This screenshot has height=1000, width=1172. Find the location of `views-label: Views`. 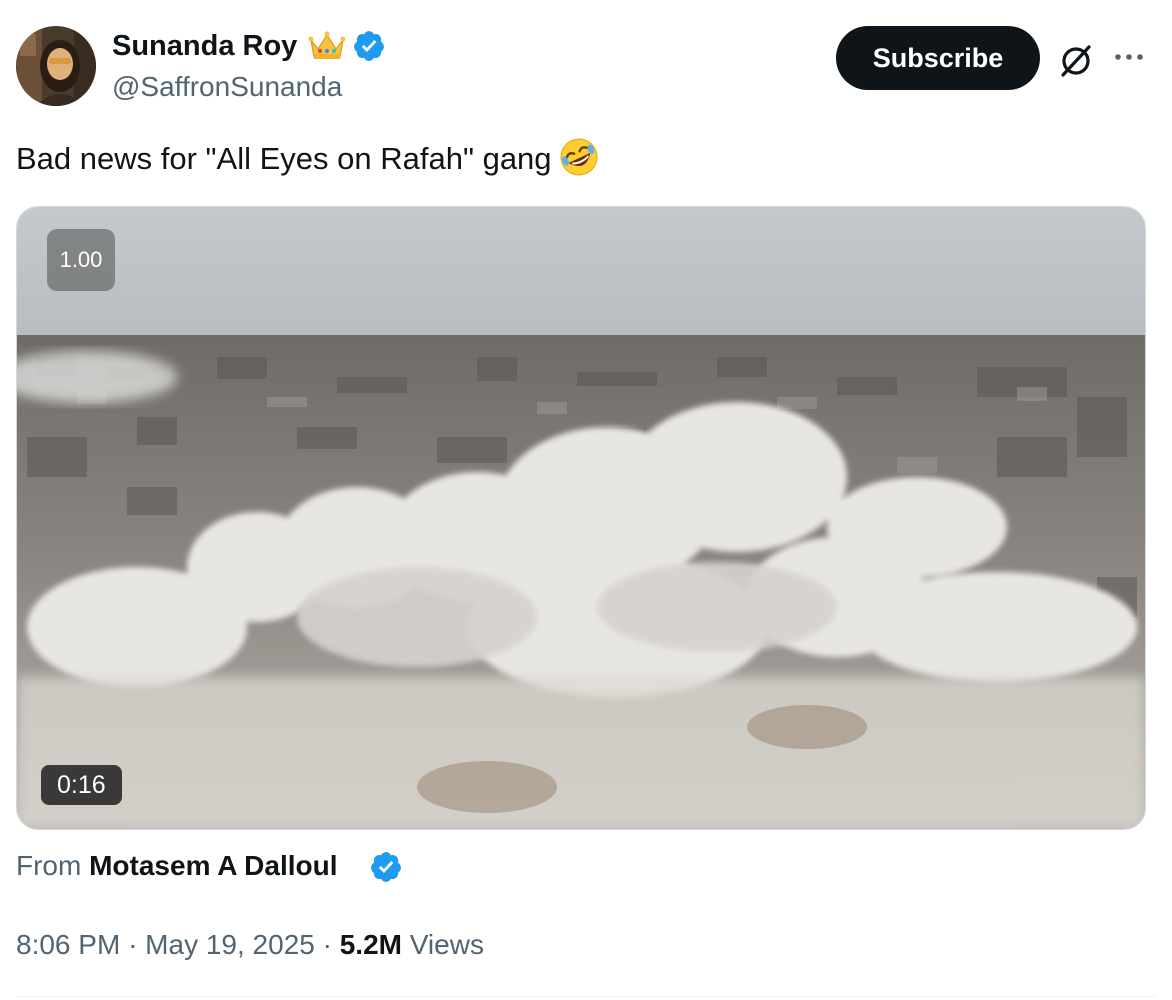

views-label: Views is located at coordinates (446, 944).